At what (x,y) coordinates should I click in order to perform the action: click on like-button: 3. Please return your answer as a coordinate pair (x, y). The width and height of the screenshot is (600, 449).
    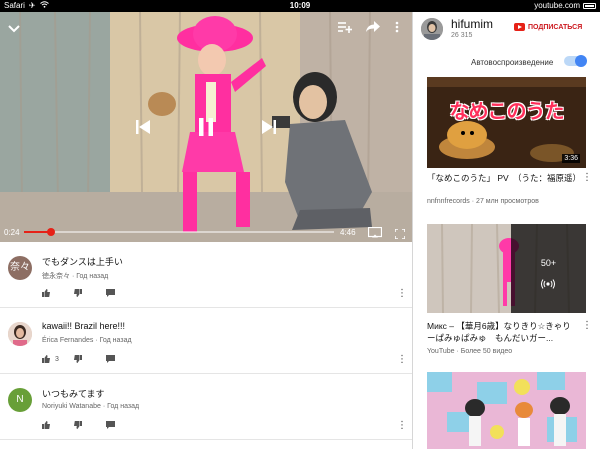
    Looking at the image, I should click on (58, 359).